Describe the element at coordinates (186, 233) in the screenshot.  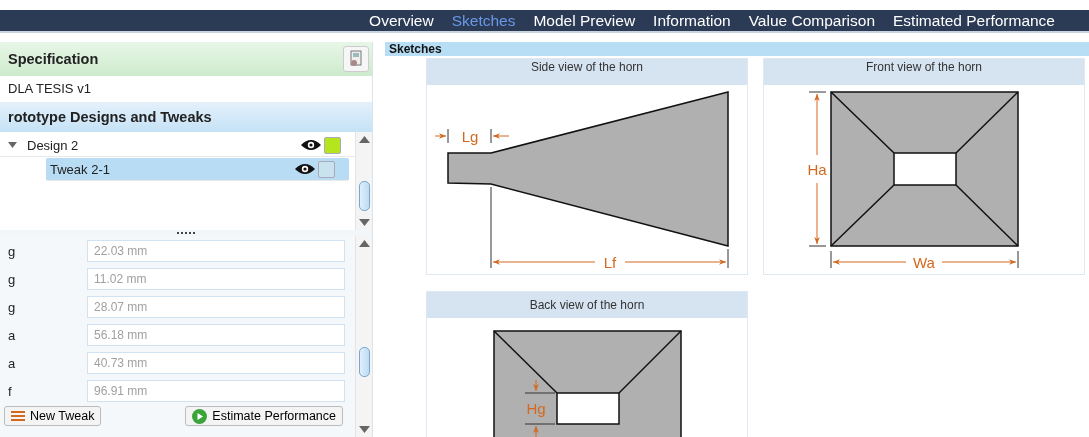
I see `splitter-handle` at that location.